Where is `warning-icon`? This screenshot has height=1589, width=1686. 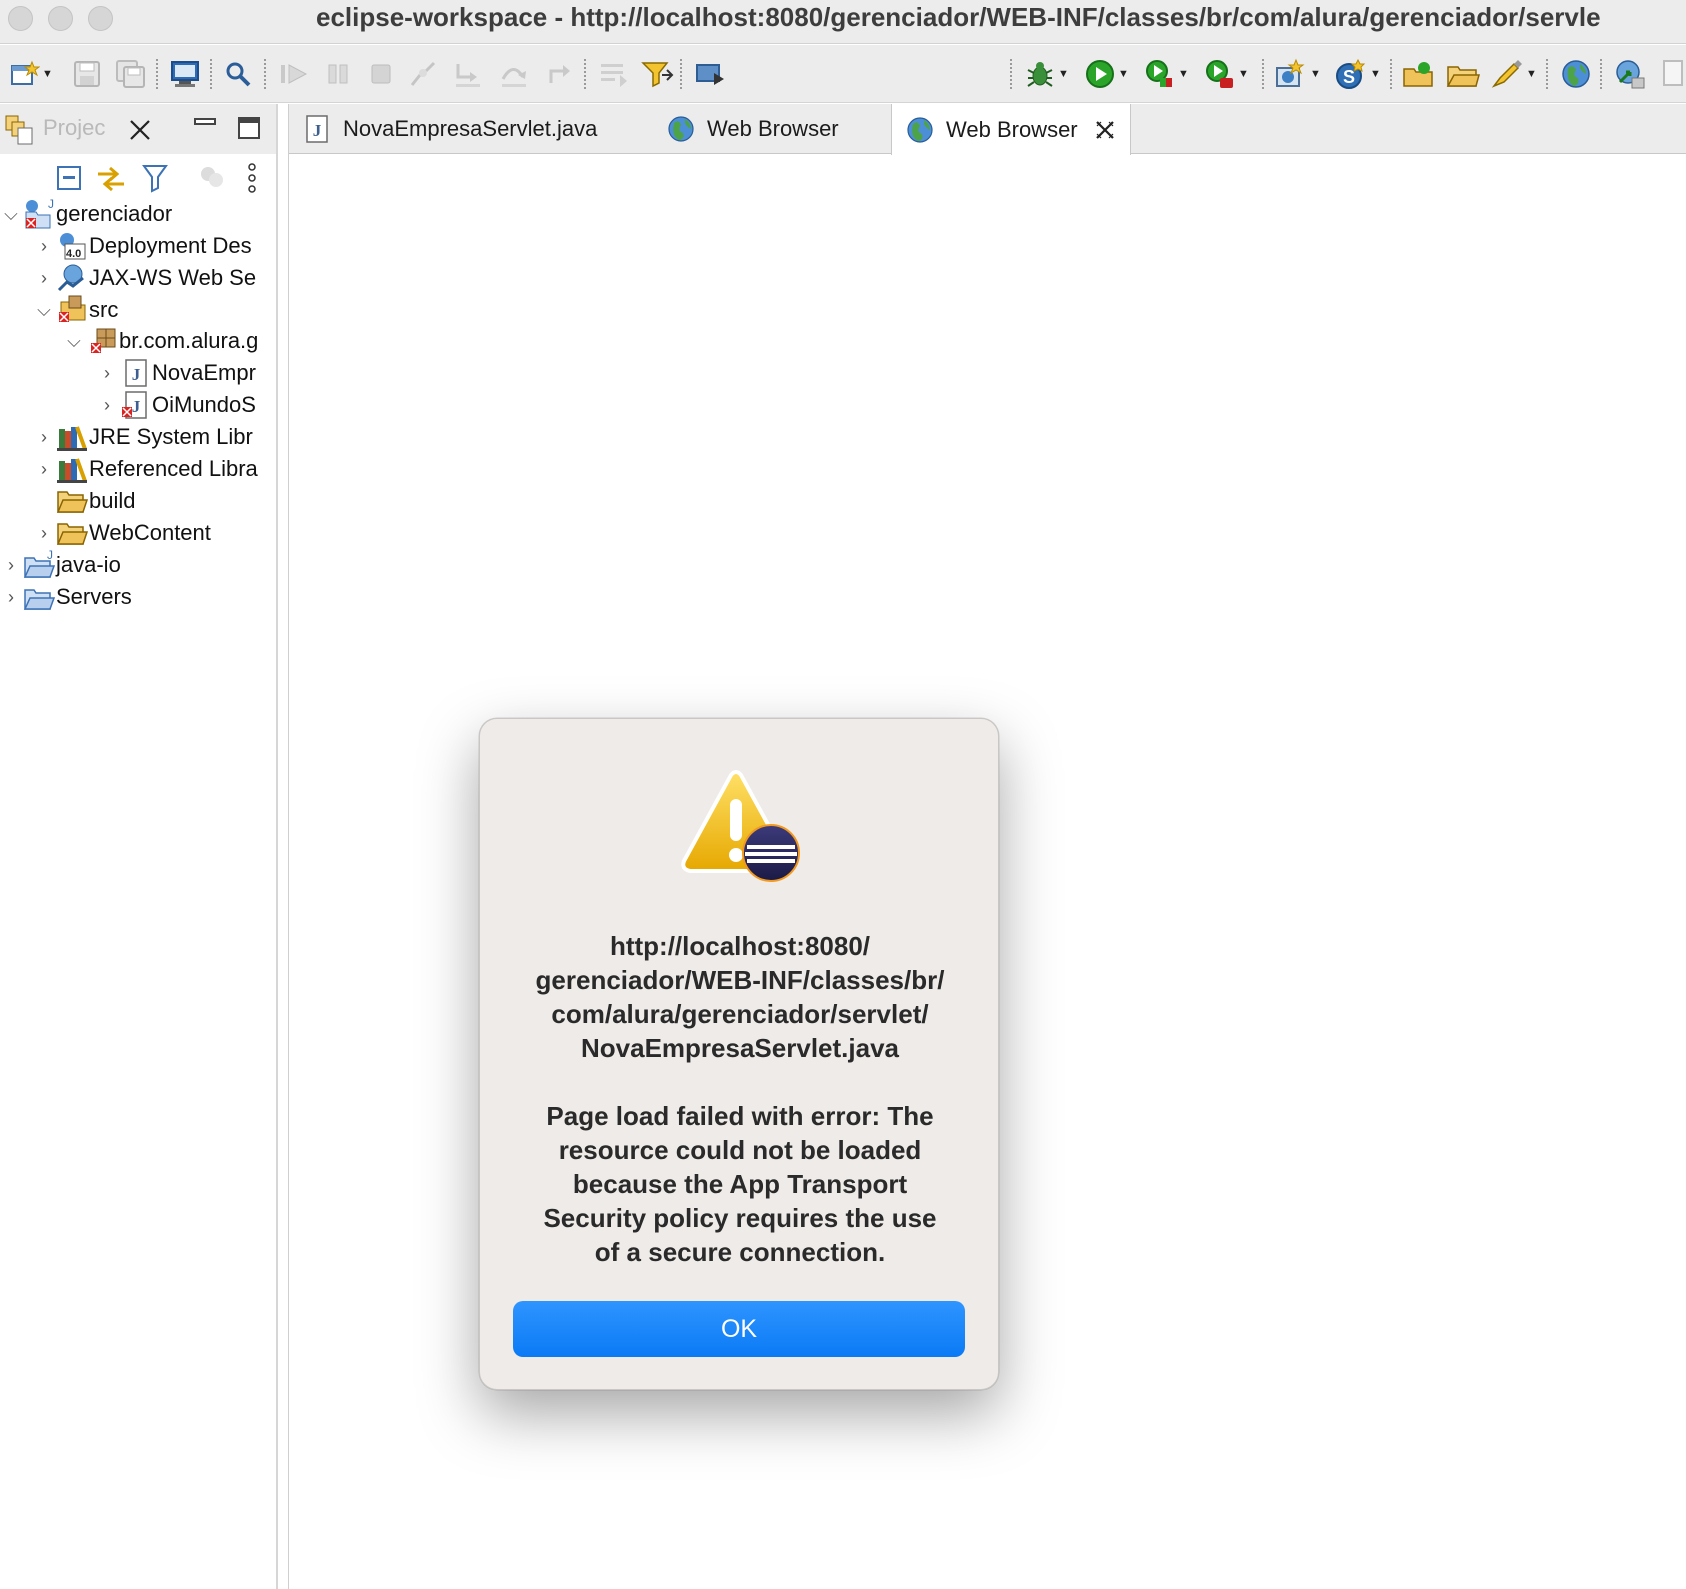
warning-icon is located at coordinates (740, 826).